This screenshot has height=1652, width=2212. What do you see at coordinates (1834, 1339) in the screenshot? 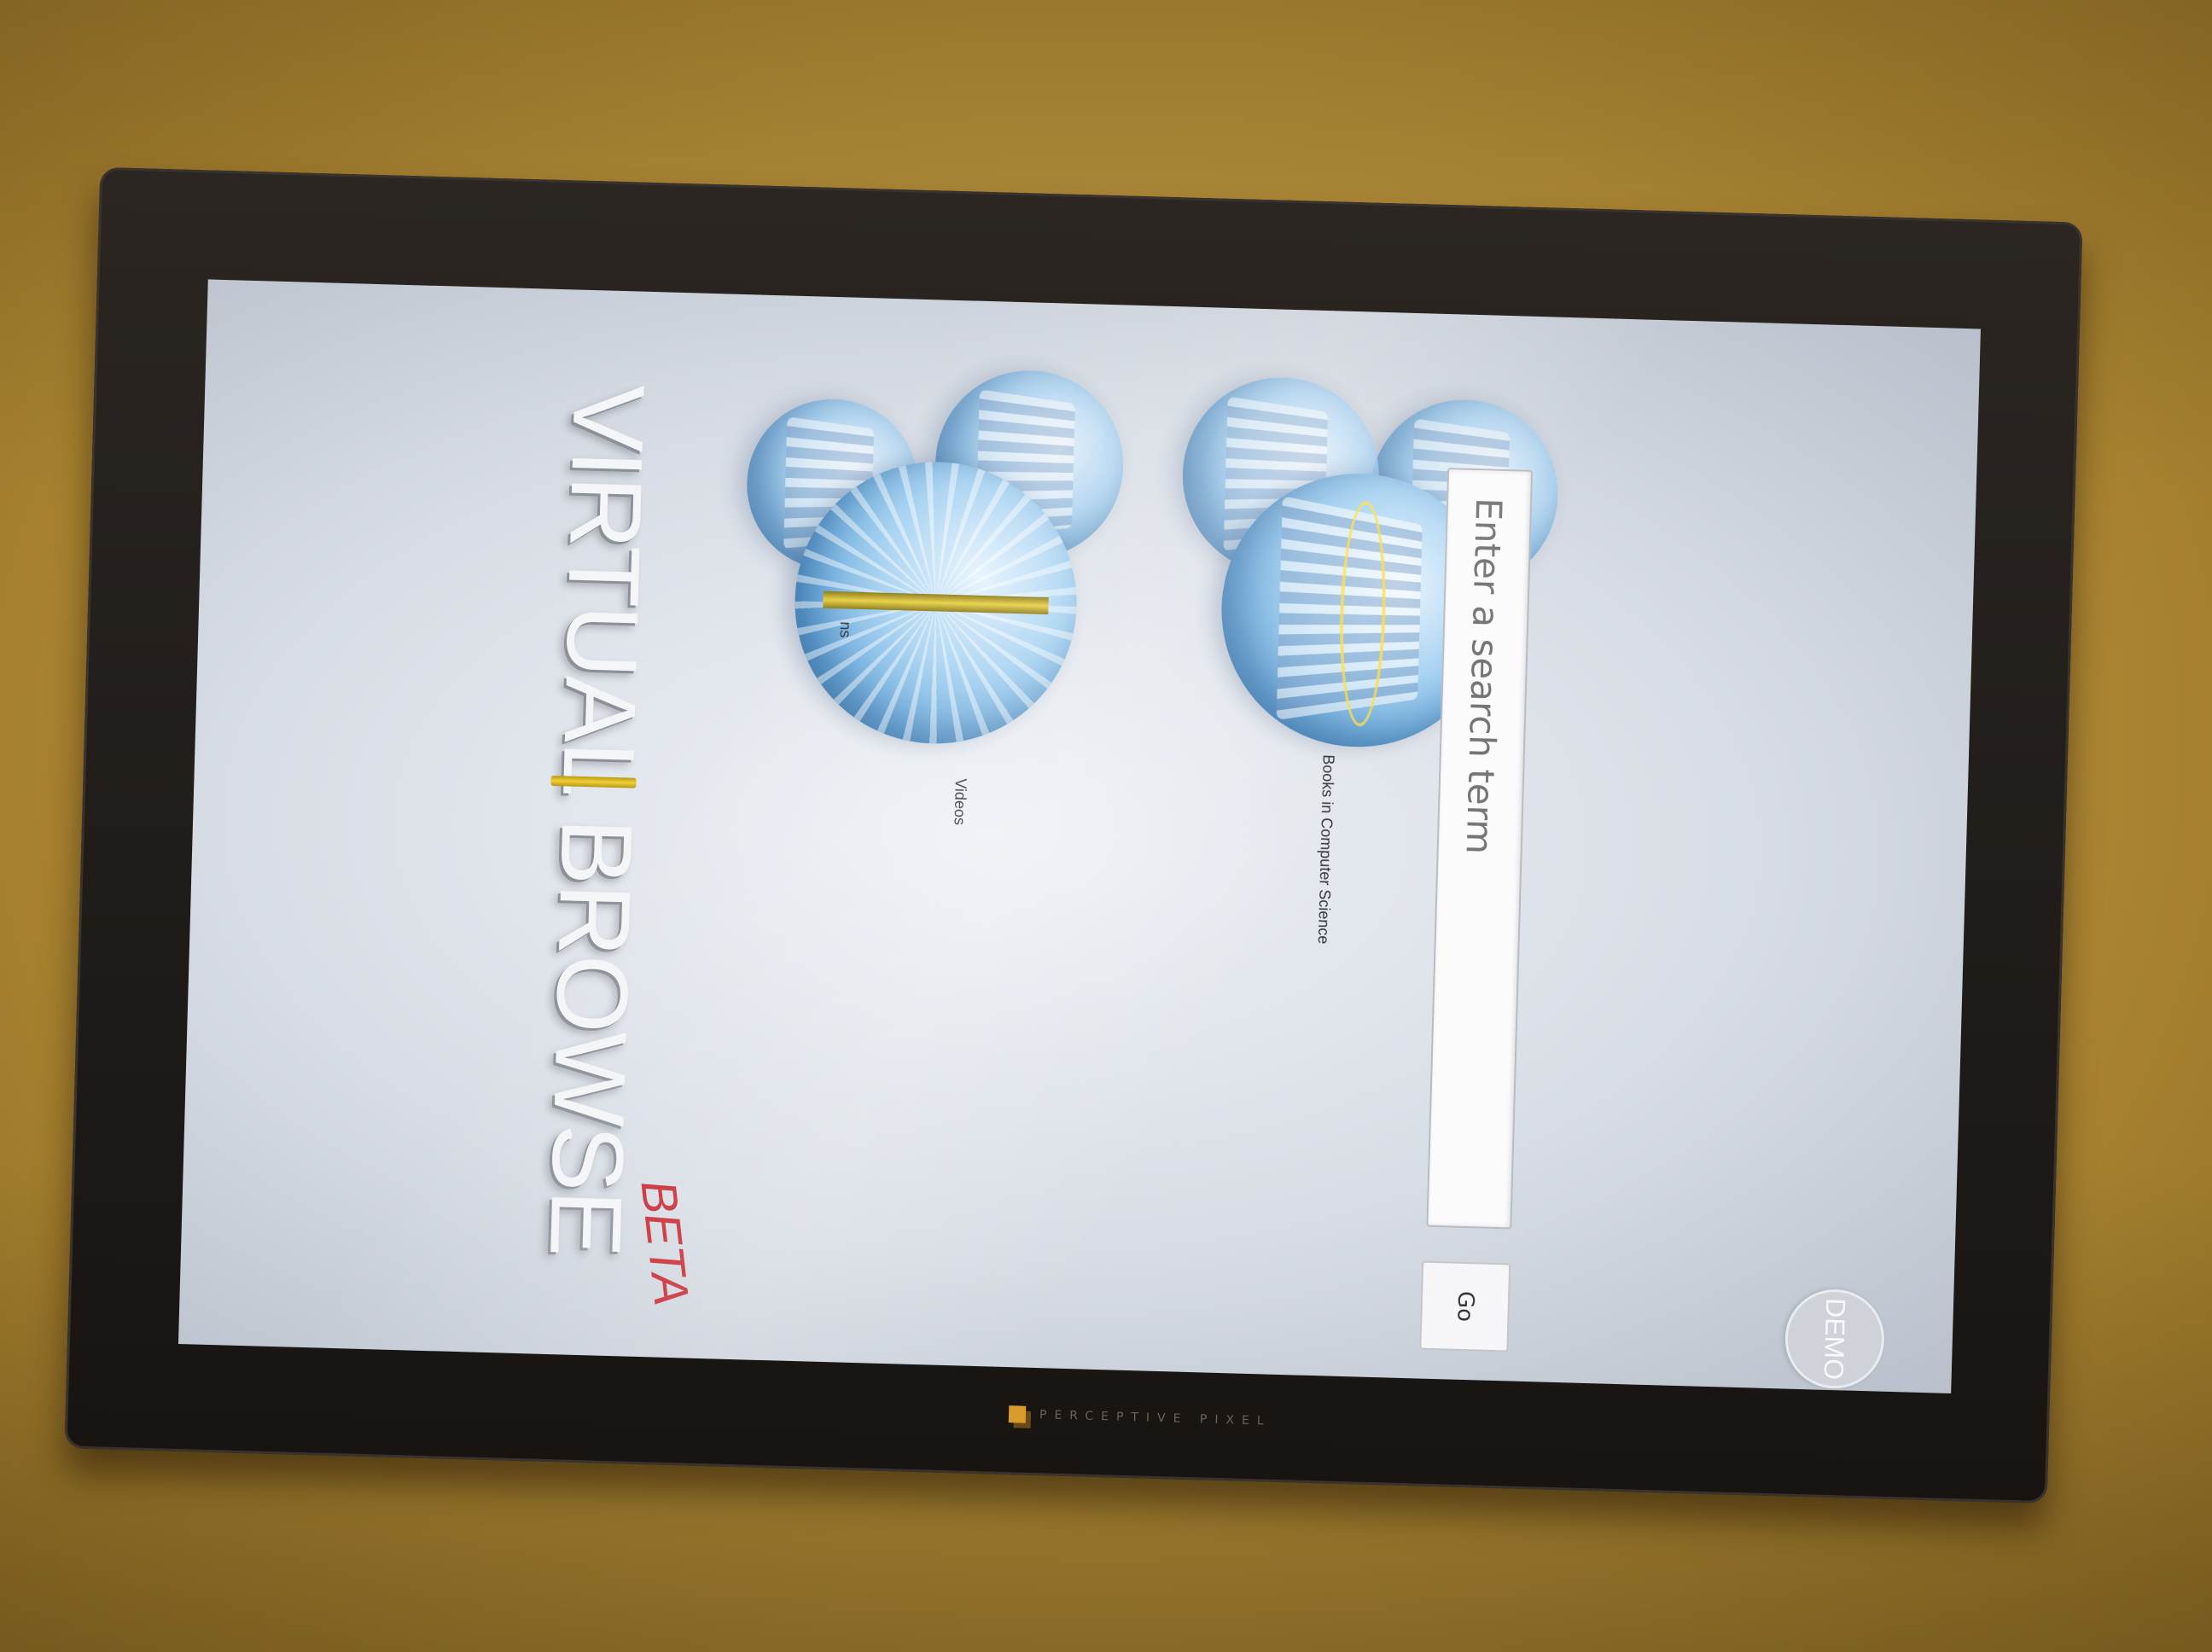
I see `demo-badge: DEMO` at bounding box center [1834, 1339].